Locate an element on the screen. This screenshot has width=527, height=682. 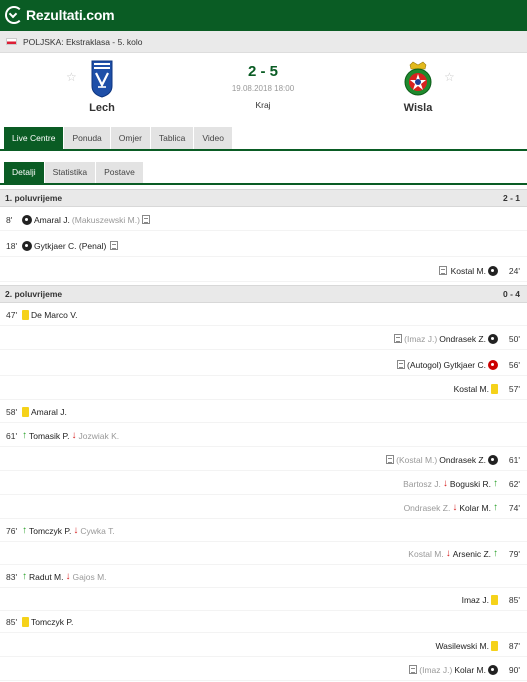
subtab-postave: Postave is located at coordinates (120, 172).